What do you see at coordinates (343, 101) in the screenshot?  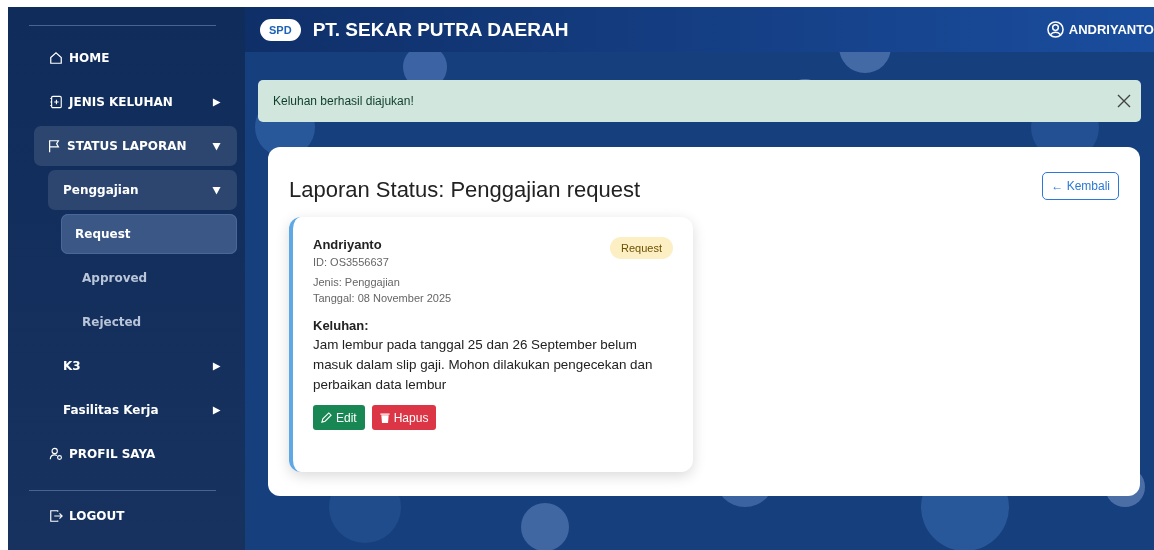 I see `alert-message: Keluhan berhasil diajukan!` at bounding box center [343, 101].